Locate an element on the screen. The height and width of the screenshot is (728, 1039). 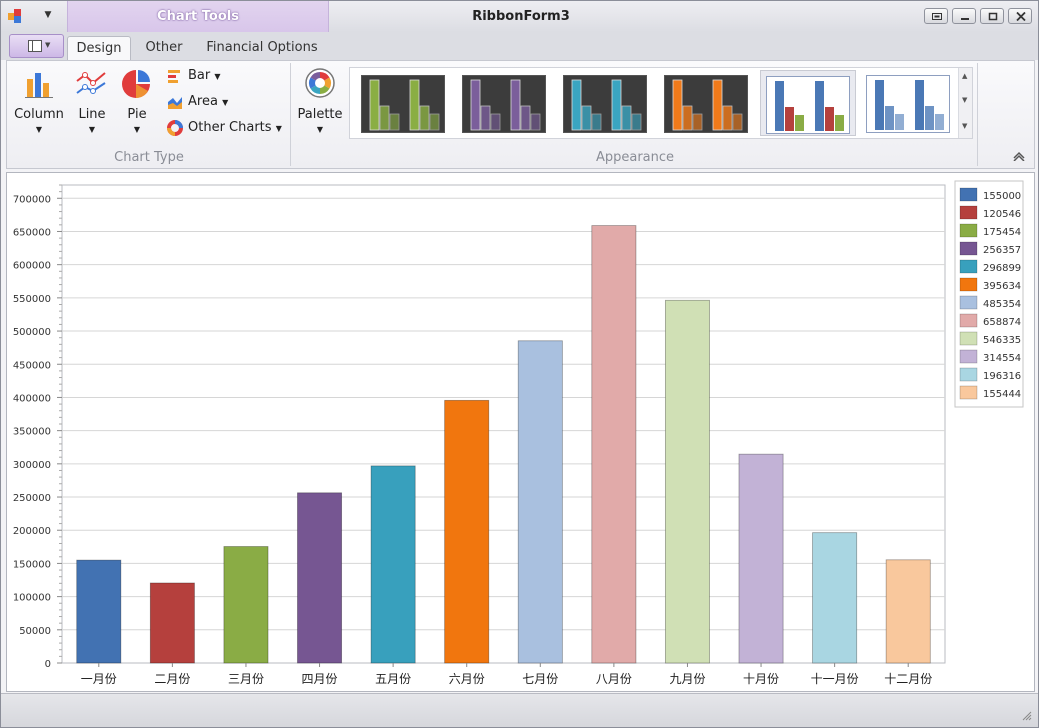
window-controls is located at coordinates (978, 16).